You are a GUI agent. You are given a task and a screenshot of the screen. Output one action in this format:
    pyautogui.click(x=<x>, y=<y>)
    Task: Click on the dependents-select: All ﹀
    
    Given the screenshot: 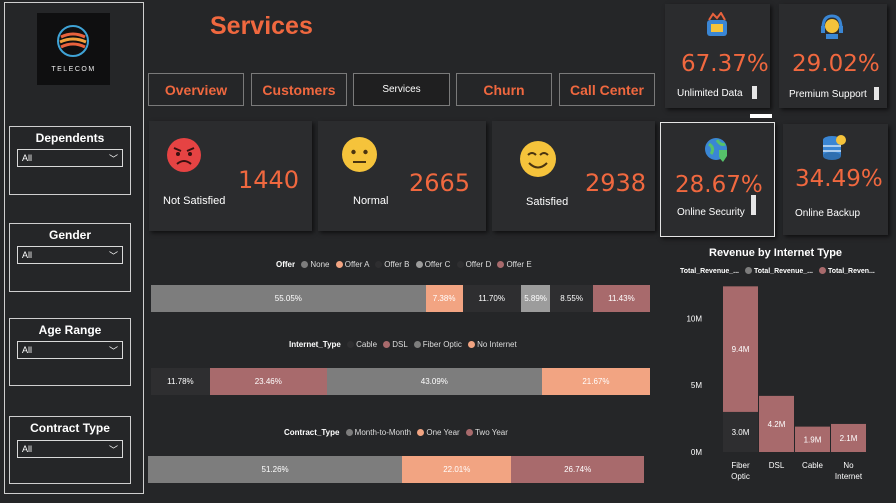 What is the action you would take?
    pyautogui.click(x=70, y=158)
    